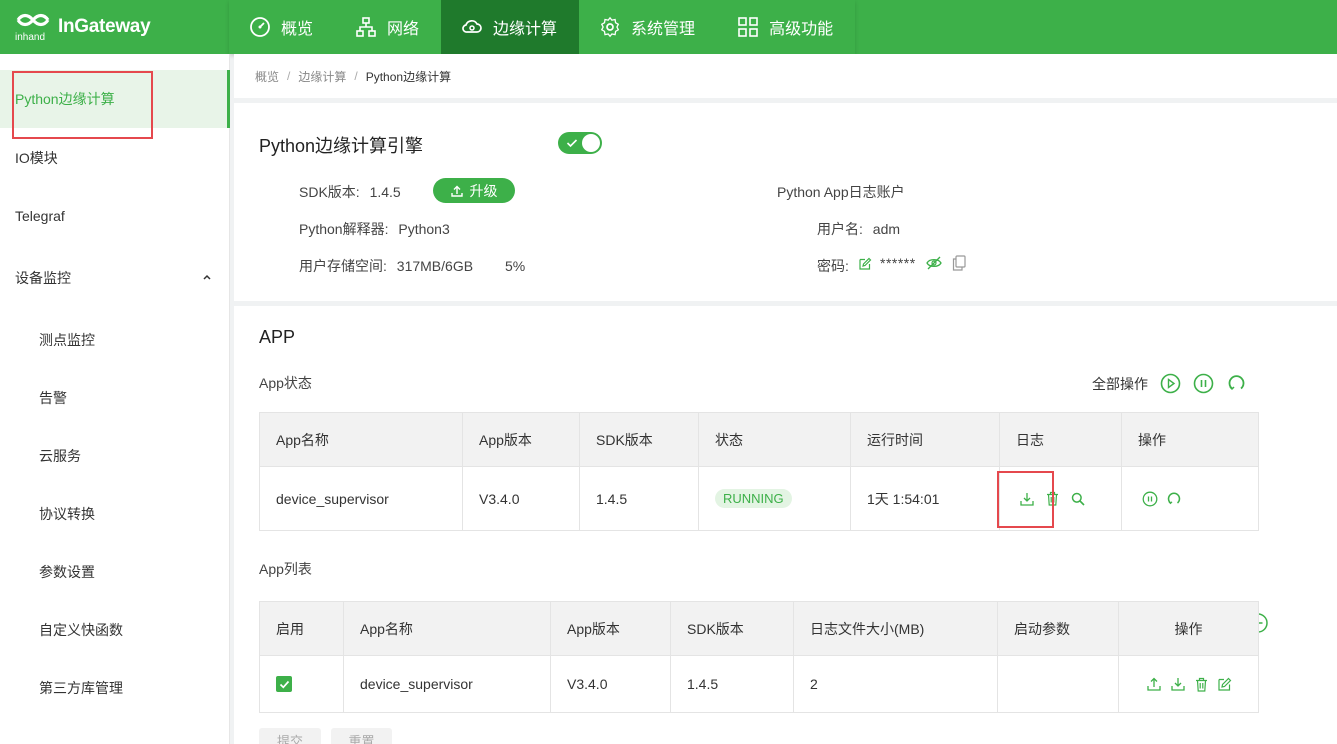 This screenshot has width=1337, height=744. I want to click on inhand-logo-icon: inhand, so click(32, 27).